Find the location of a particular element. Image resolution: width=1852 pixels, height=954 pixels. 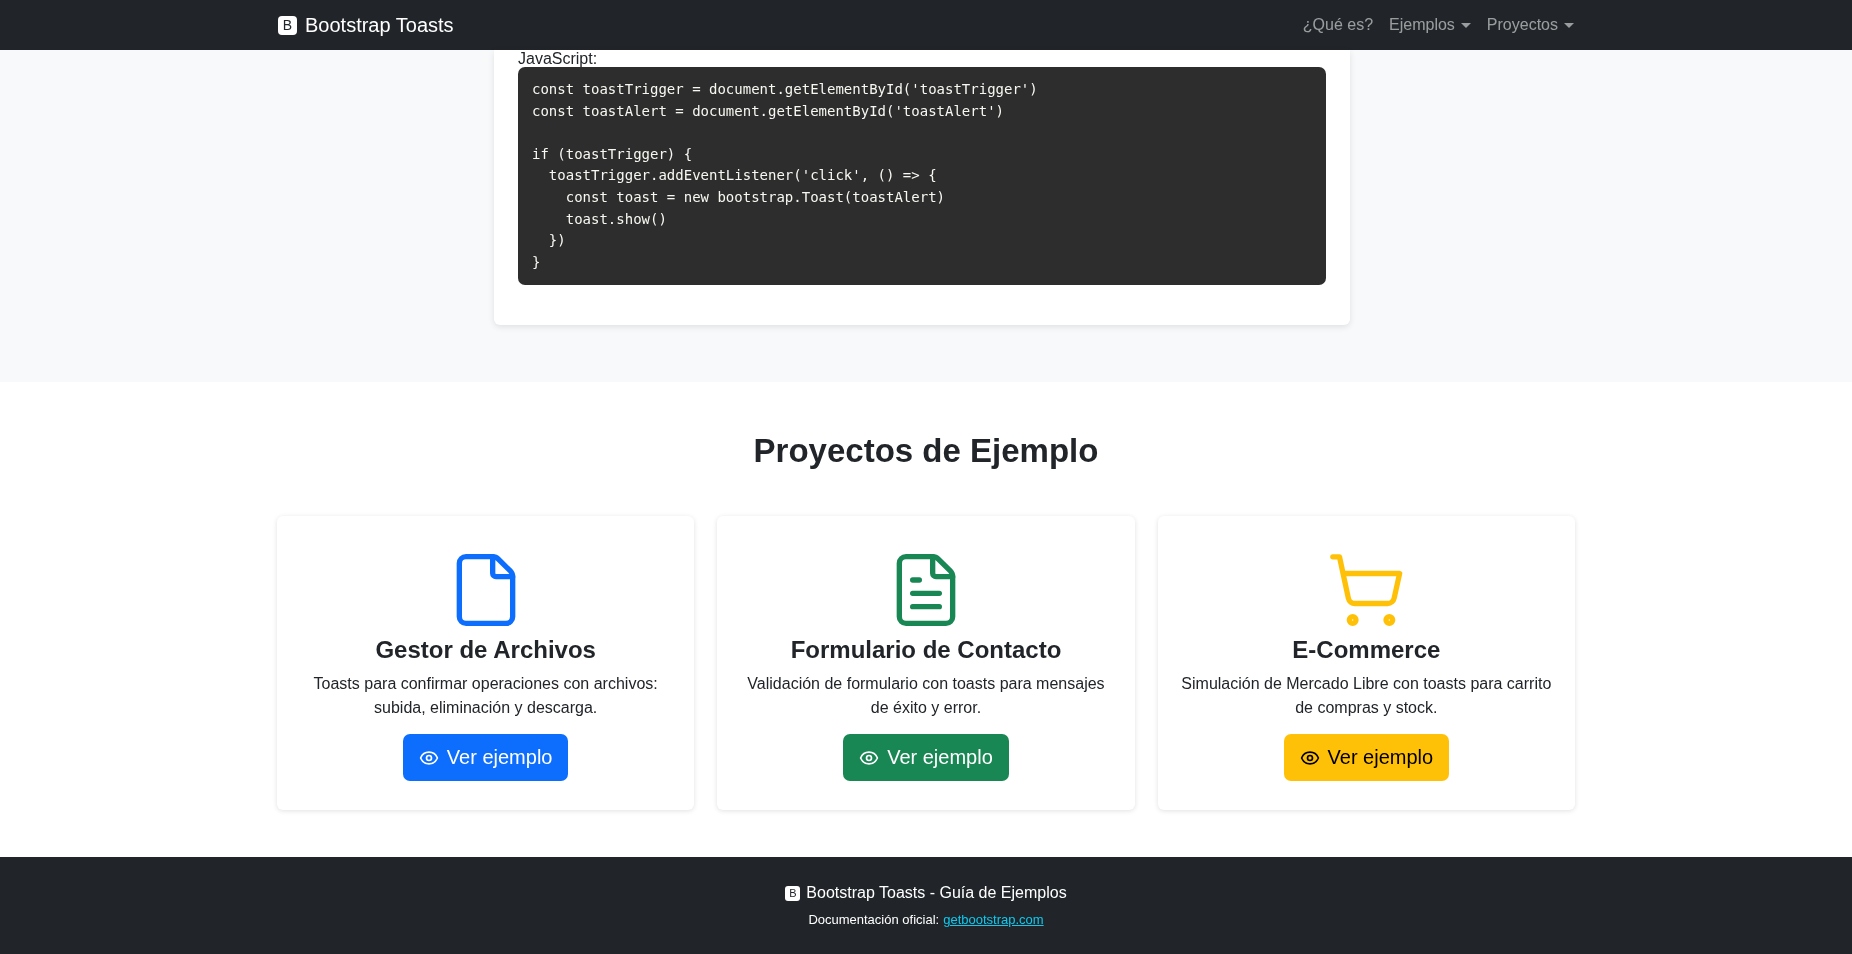

card-description: Toasts para confirmar operaciones con archivos: subida, eliminación y descarga. is located at coordinates (485, 696).